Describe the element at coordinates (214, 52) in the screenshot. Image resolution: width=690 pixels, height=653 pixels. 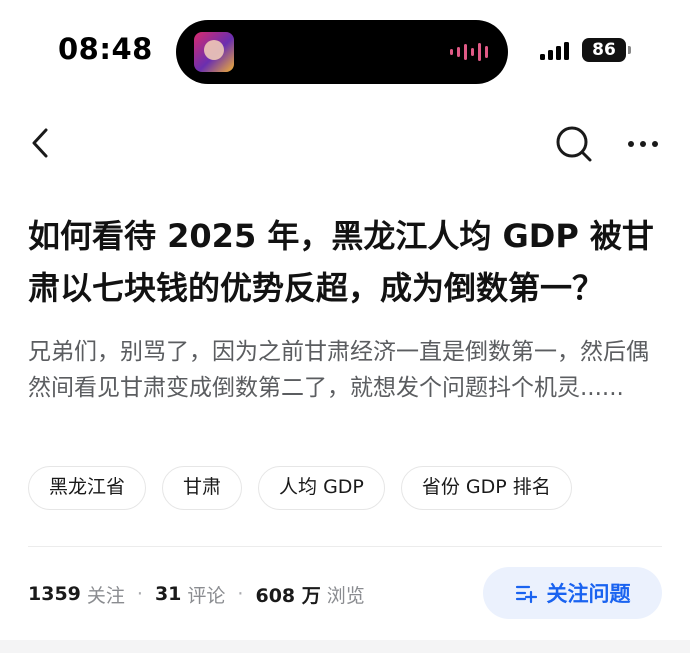
I see `now-playing-cover-icon` at that location.